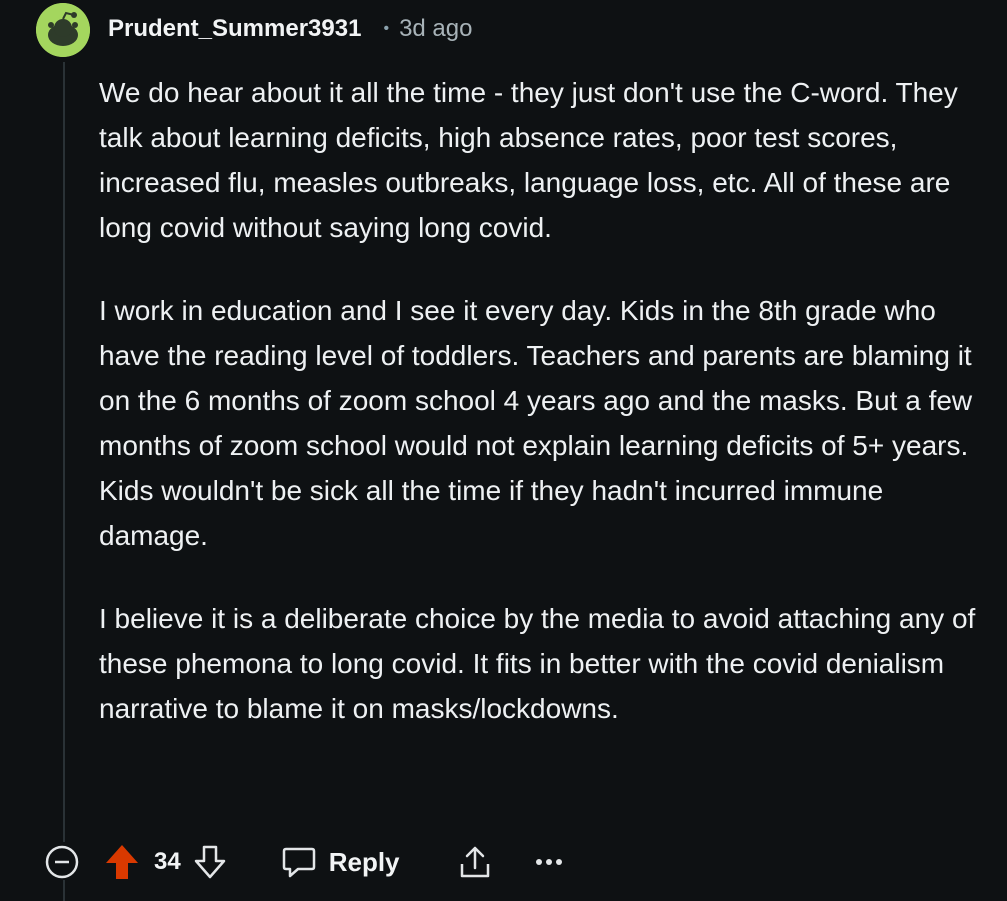 The height and width of the screenshot is (901, 1007). I want to click on share-icon, so click(474, 862).